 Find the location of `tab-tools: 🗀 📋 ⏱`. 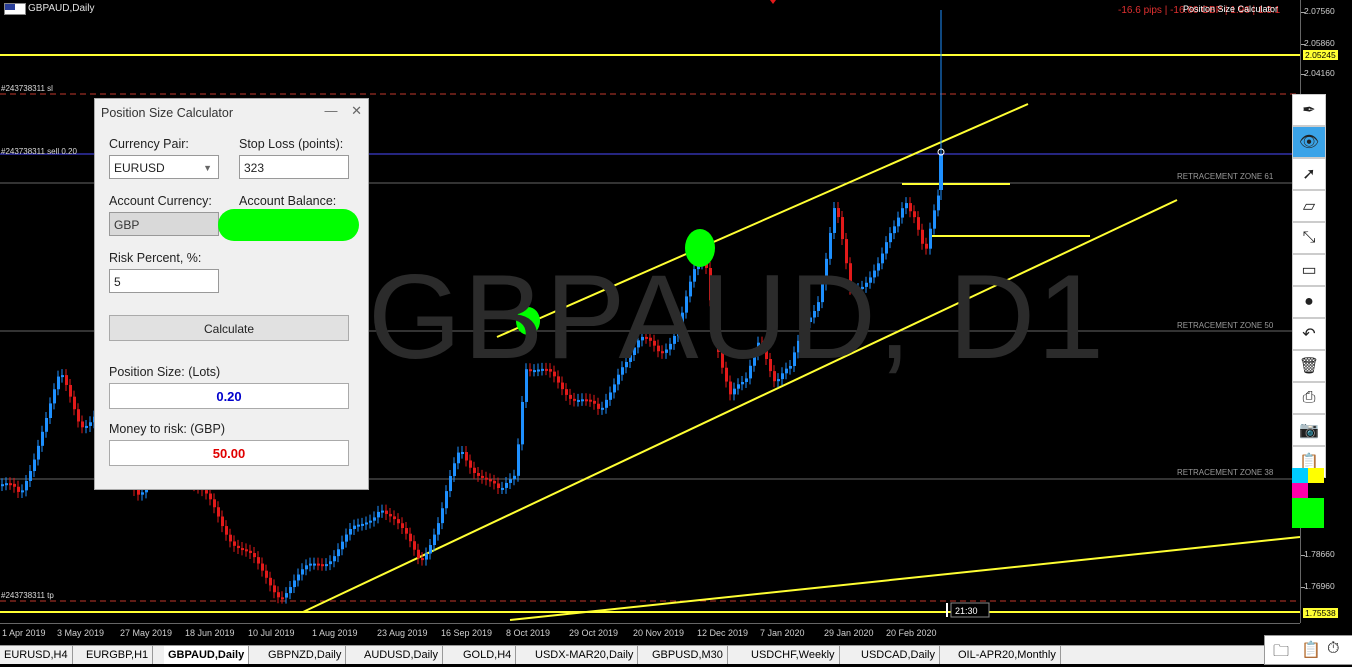

tab-tools: 🗀 📋 ⏱ is located at coordinates (1308, 650).